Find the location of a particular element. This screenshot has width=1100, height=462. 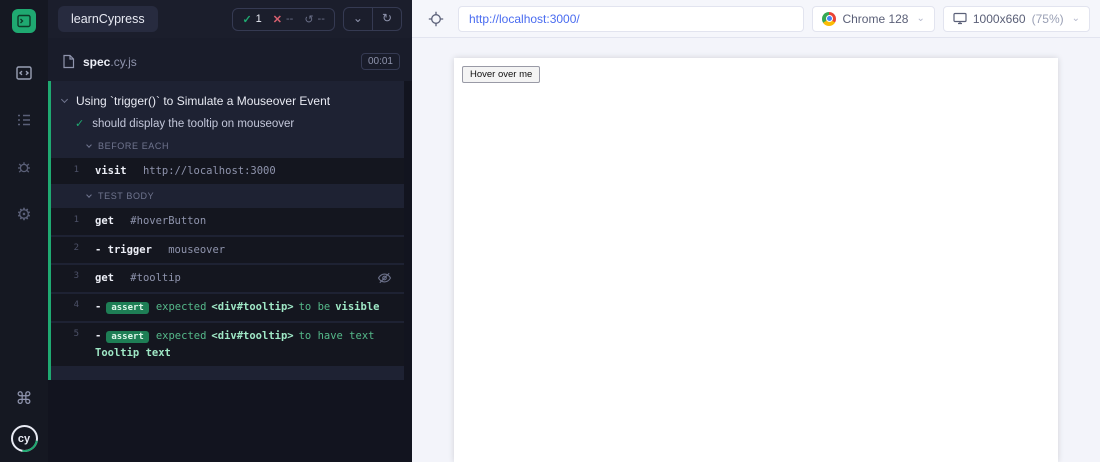

command-row-get-hoverbutton: 1 get #hoverButton is located at coordinates (227, 221).